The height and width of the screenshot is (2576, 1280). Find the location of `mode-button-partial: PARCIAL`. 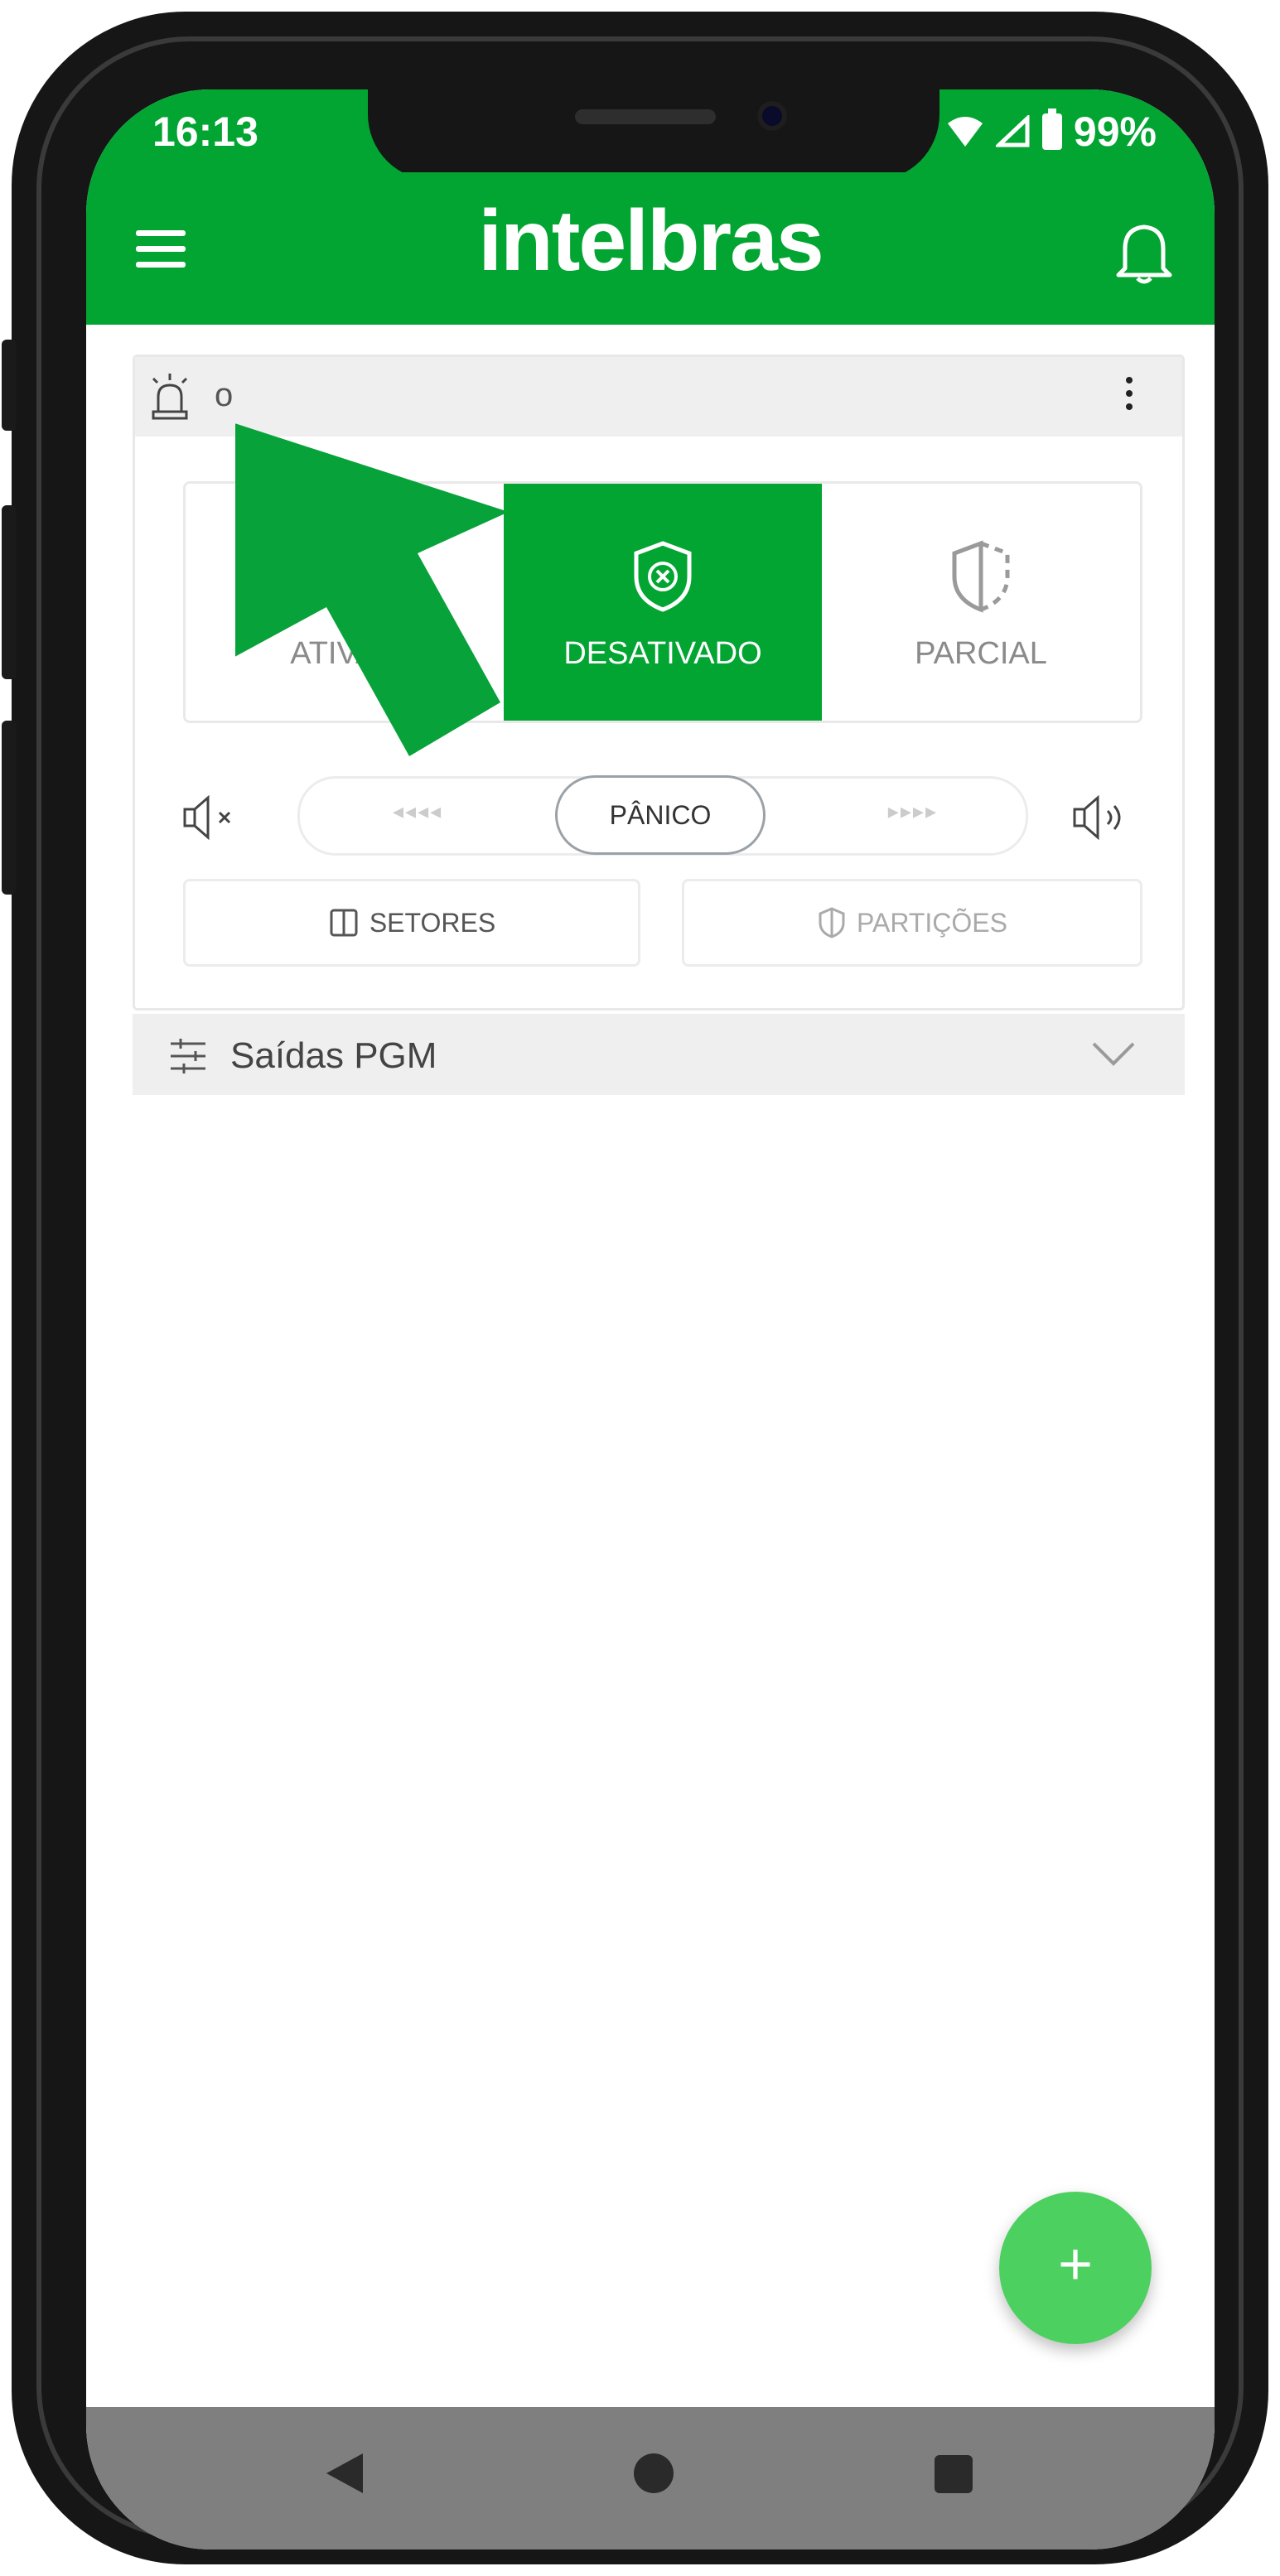

mode-button-partial: PARCIAL is located at coordinates (981, 602).